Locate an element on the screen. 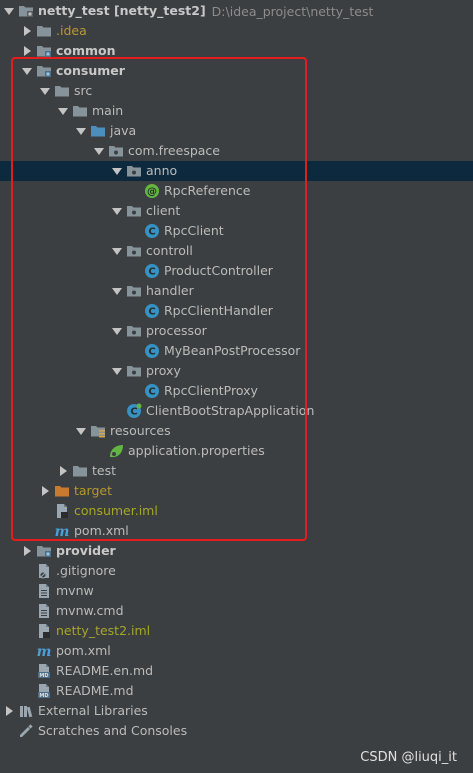  tree-node-mybeanpostprocessor: C MyBeanPostProcessor is located at coordinates (236, 351).